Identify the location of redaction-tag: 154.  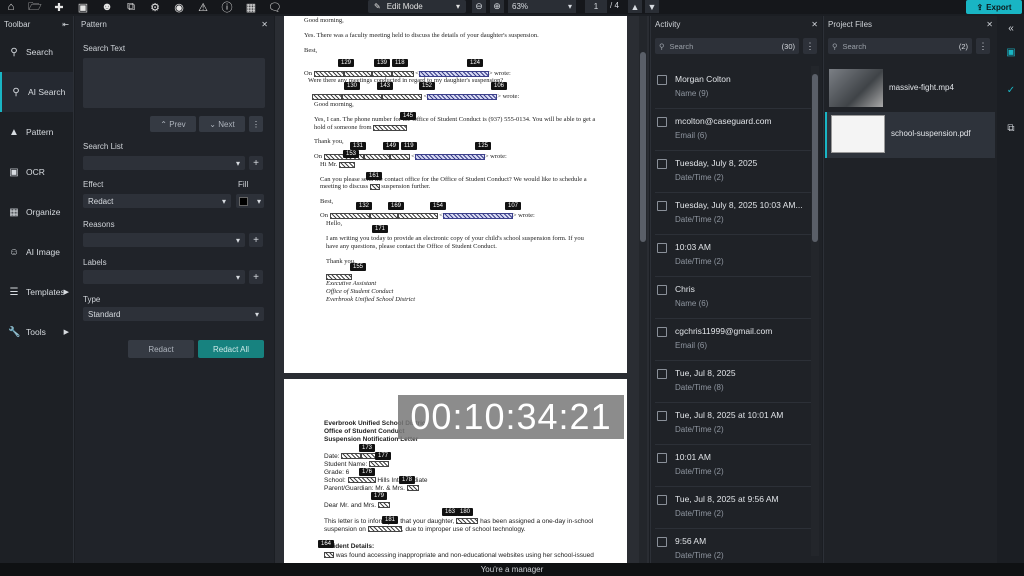
(438, 206).